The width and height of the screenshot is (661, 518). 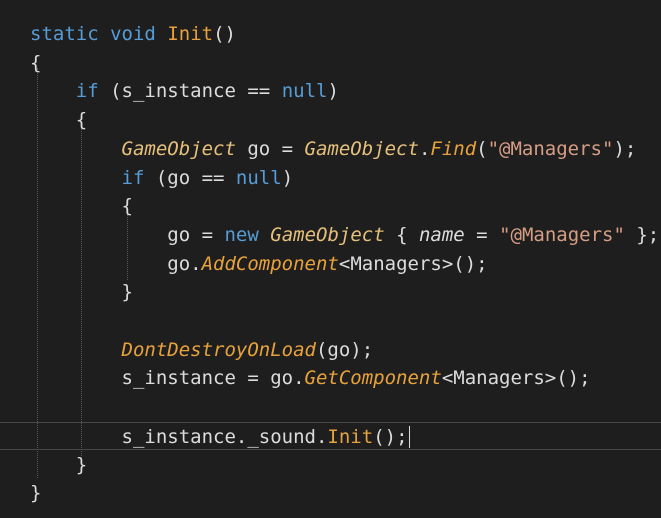 What do you see at coordinates (373, 378) in the screenshot?
I see `code-token: GetComponent` at bounding box center [373, 378].